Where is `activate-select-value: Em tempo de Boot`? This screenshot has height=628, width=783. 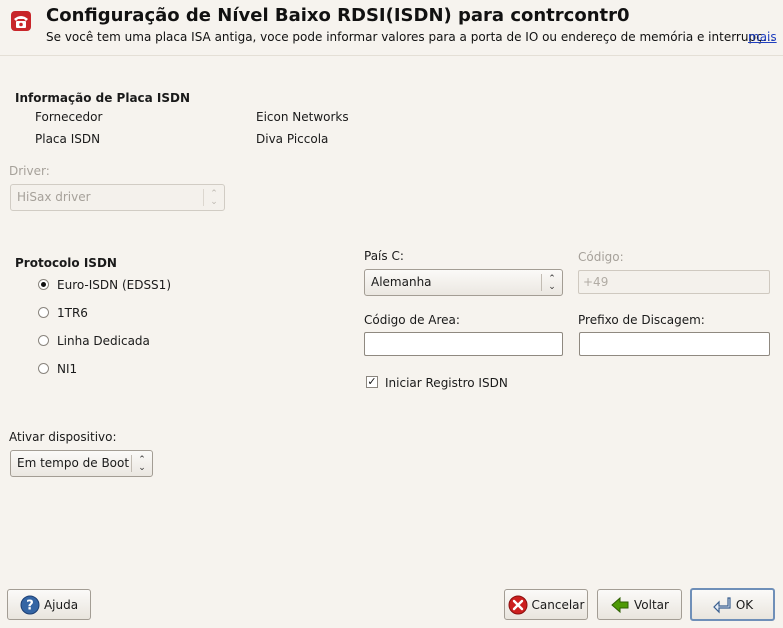 activate-select-value: Em tempo de Boot is located at coordinates (73, 463).